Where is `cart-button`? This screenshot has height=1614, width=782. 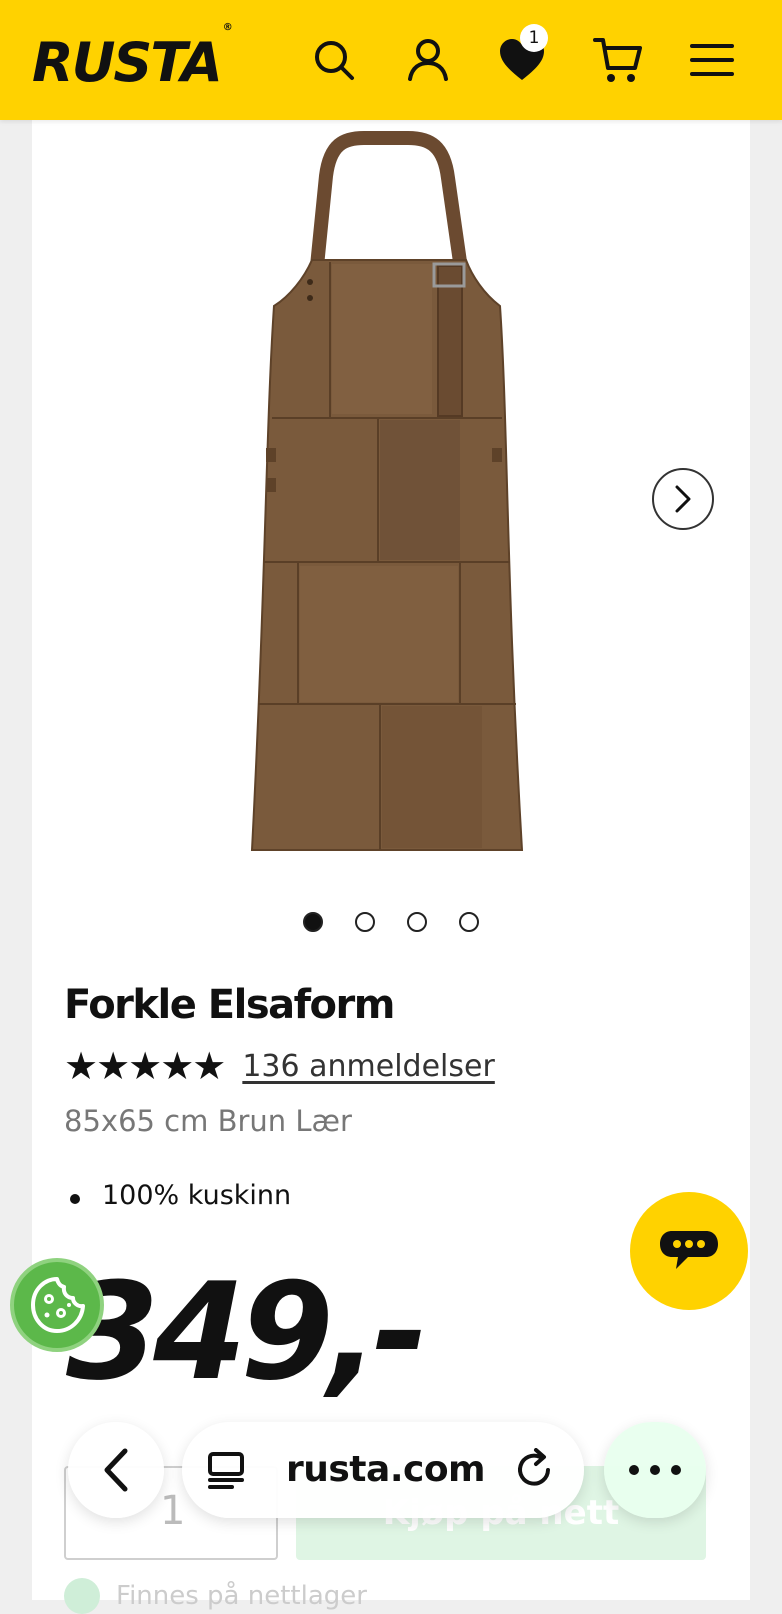 cart-button is located at coordinates (618, 60).